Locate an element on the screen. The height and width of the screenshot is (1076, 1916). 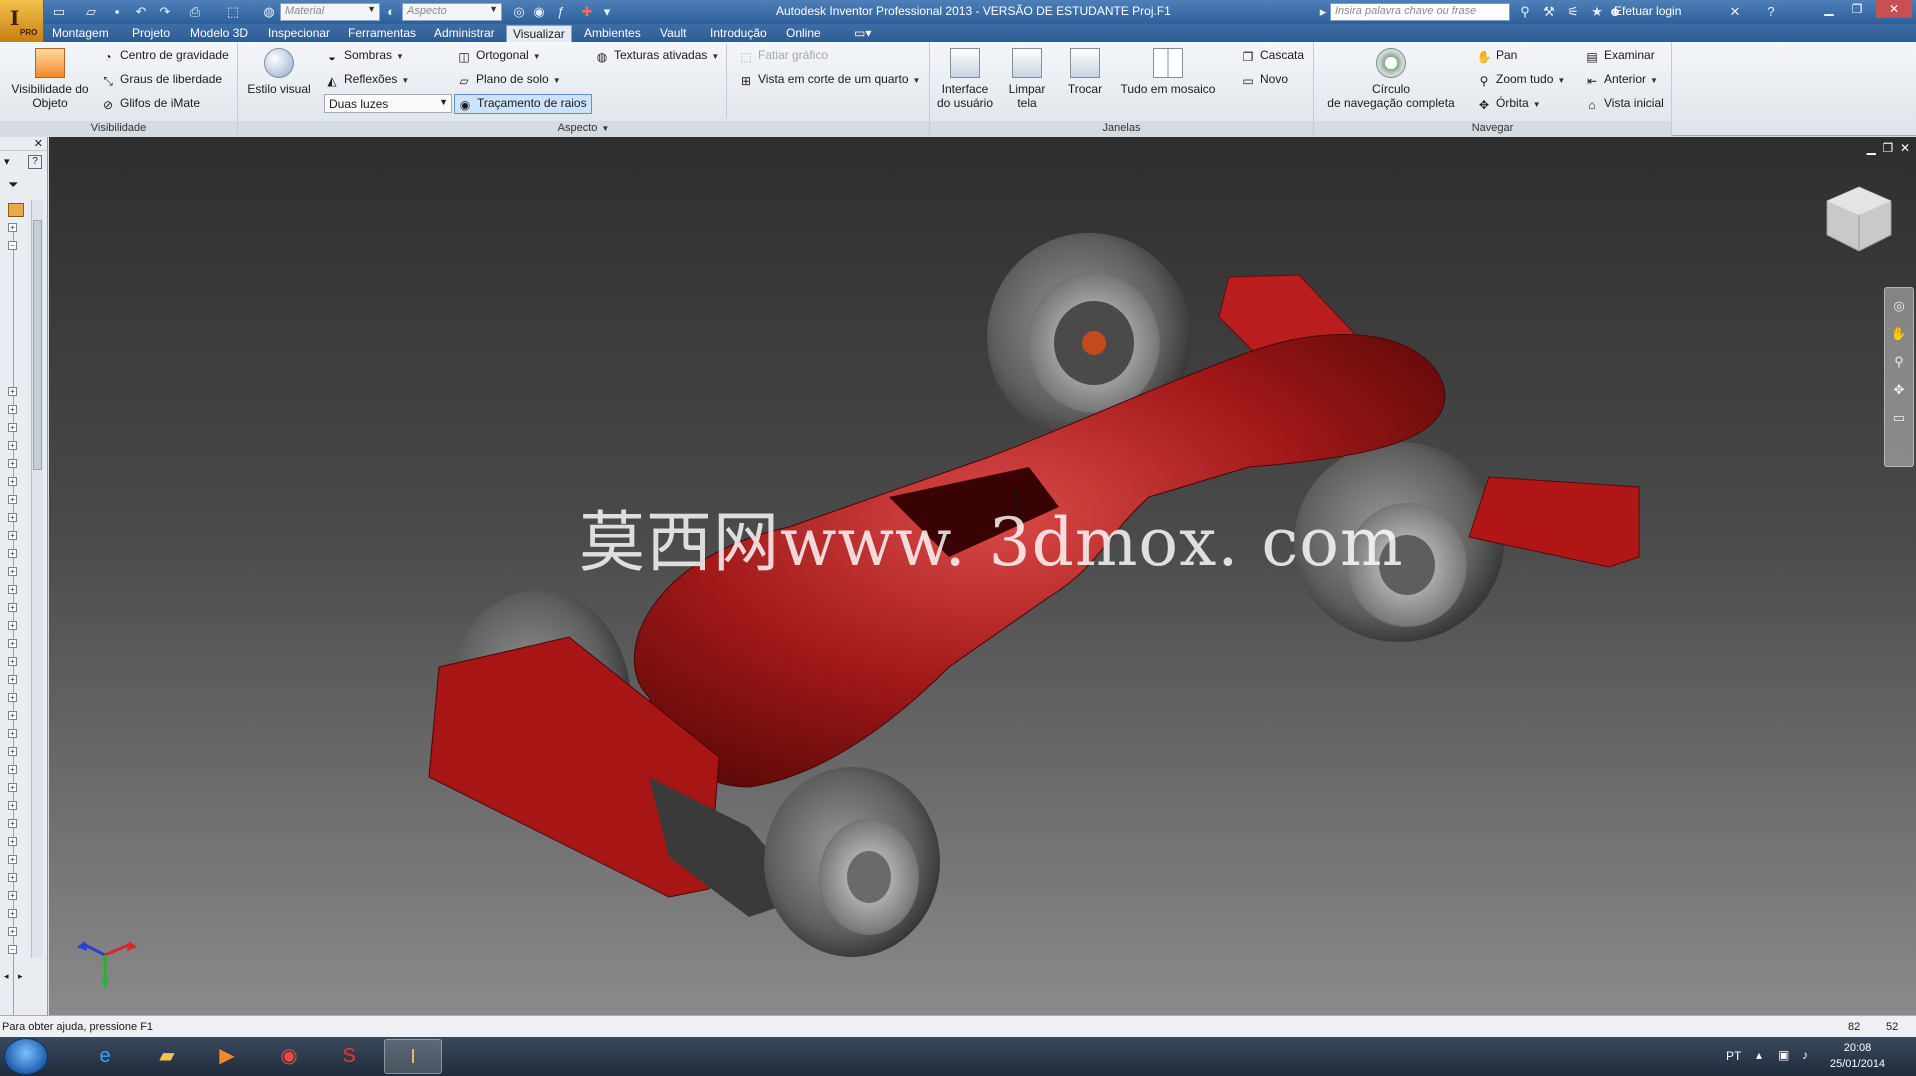
scroll-right-icon: ▸ is located at coordinates (20, 976).